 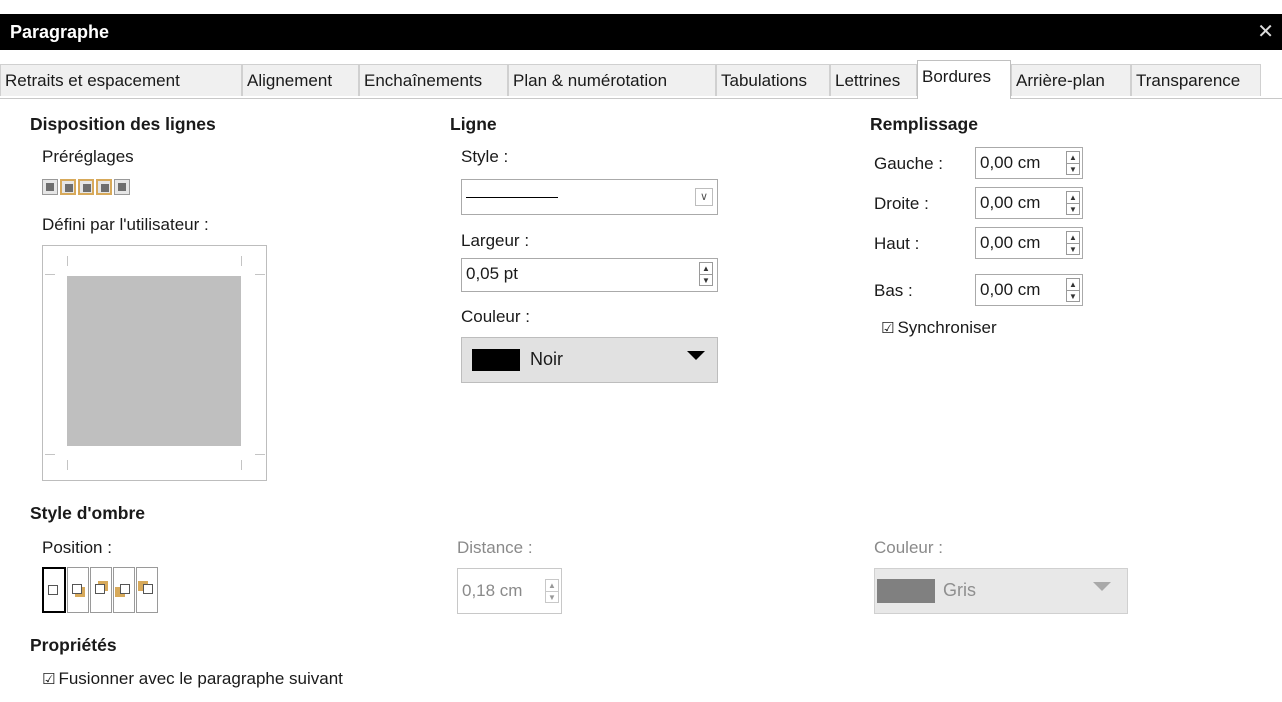 What do you see at coordinates (78, 590) in the screenshot?
I see `shadow-bottom-right-icon` at bounding box center [78, 590].